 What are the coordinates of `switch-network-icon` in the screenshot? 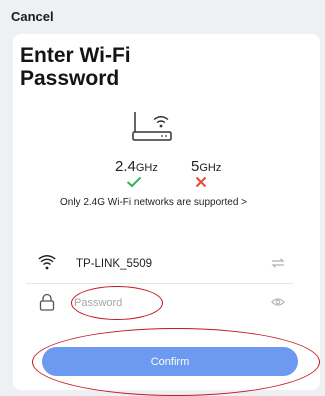 It's located at (278, 263).